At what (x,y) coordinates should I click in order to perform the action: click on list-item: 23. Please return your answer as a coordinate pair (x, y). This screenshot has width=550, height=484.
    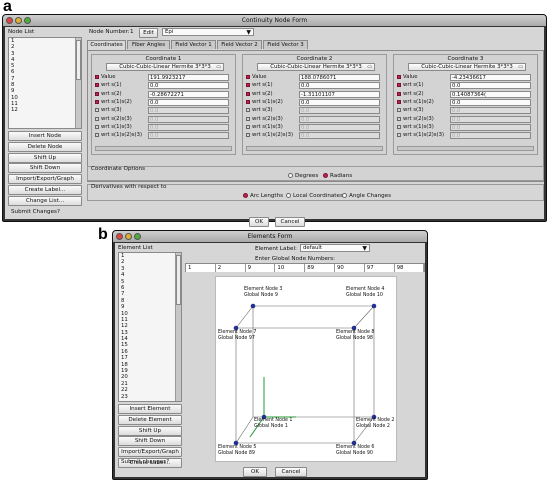
    Looking at the image, I should click on (150, 397).